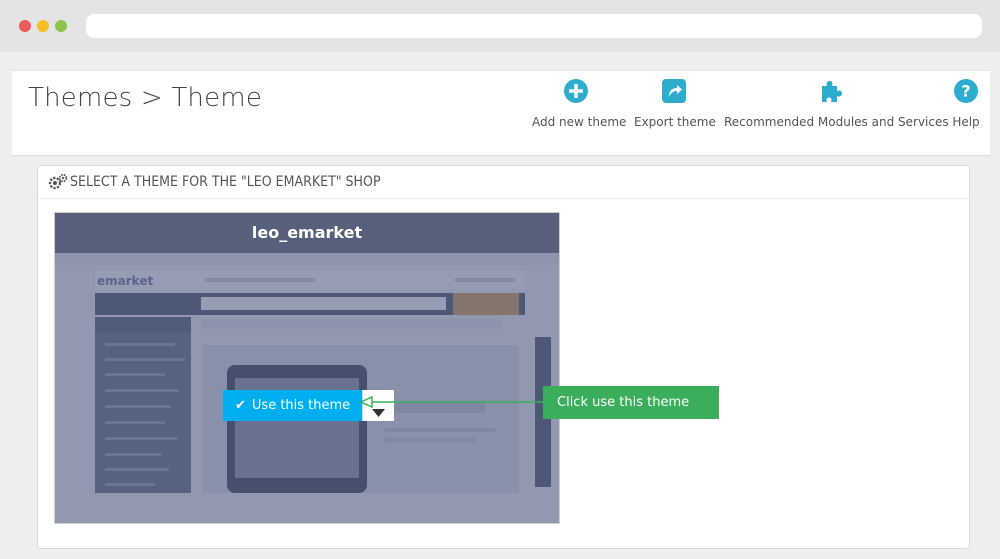 The image size is (1000, 559). I want to click on check-icon: ✔, so click(240, 405).